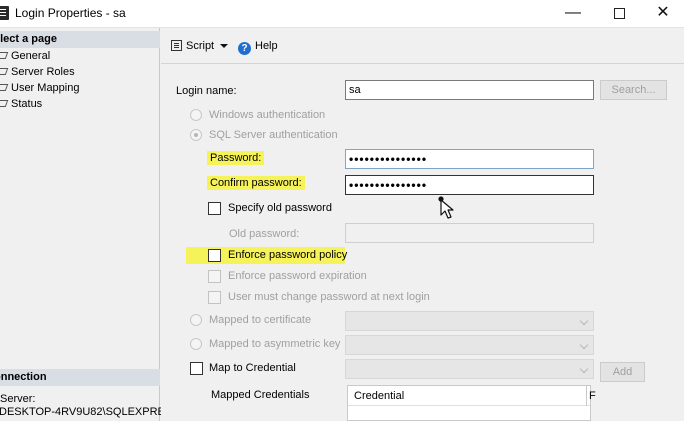  What do you see at coordinates (196, 344) in the screenshot?
I see `mapped-asym-key-radio` at bounding box center [196, 344].